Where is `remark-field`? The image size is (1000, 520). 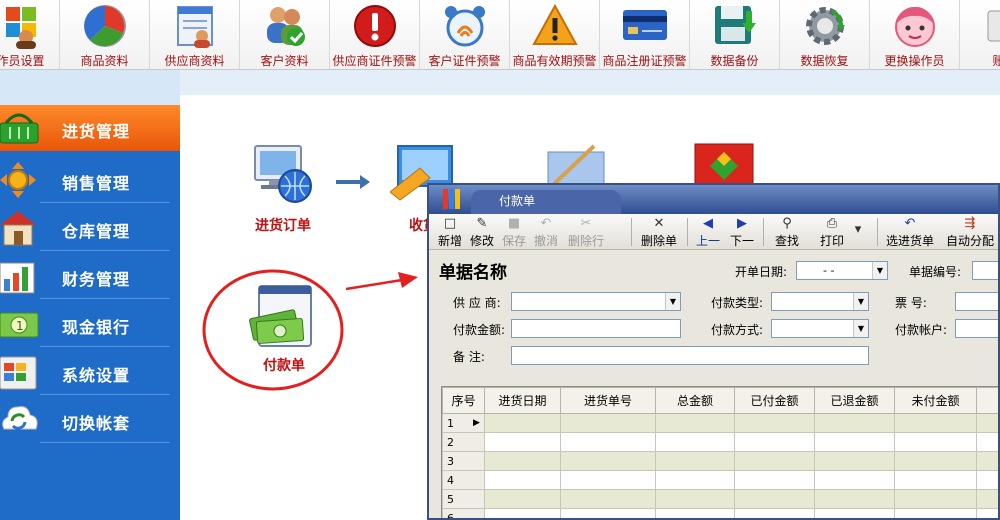
remark-field is located at coordinates (690, 355).